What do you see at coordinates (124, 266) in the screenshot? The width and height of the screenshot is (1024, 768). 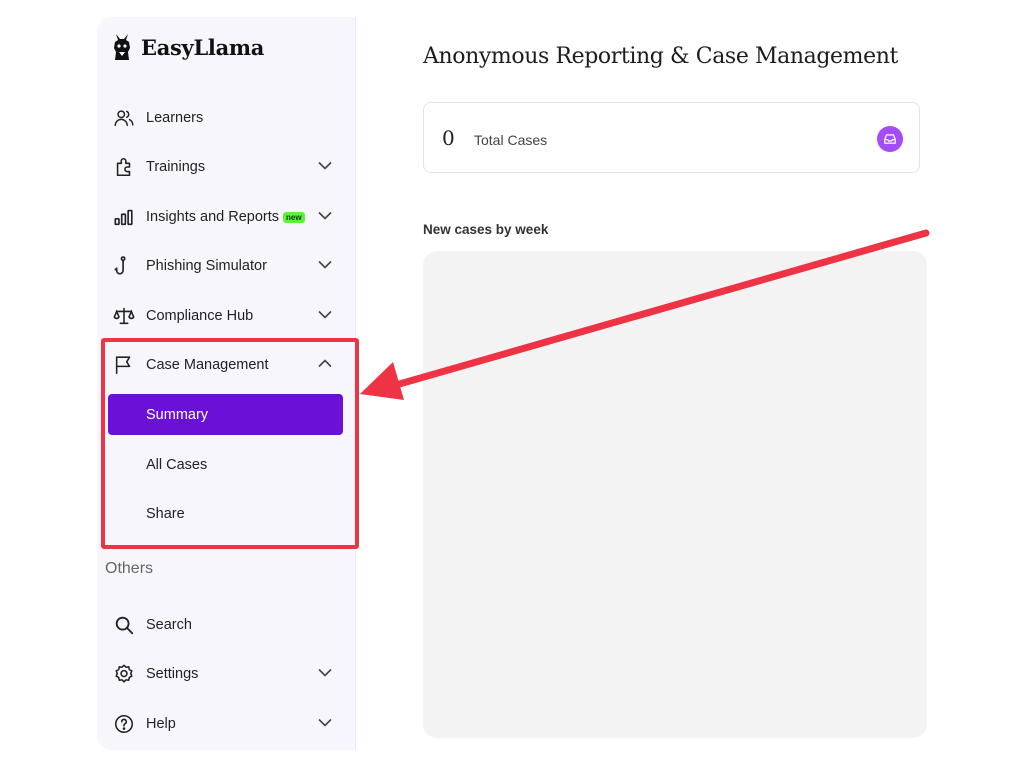 I see `hook-icon` at bounding box center [124, 266].